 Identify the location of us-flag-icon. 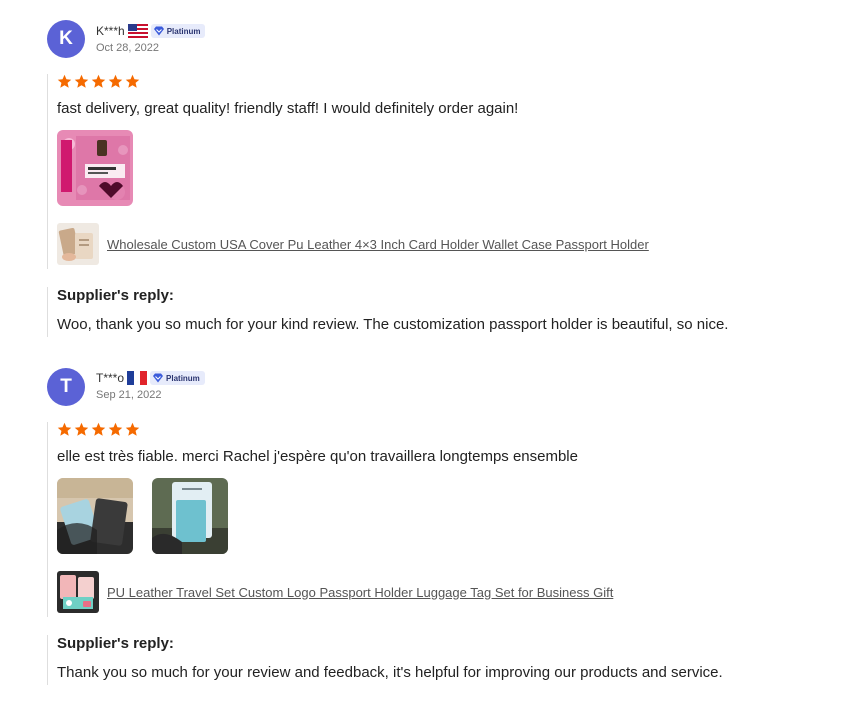
(137, 31).